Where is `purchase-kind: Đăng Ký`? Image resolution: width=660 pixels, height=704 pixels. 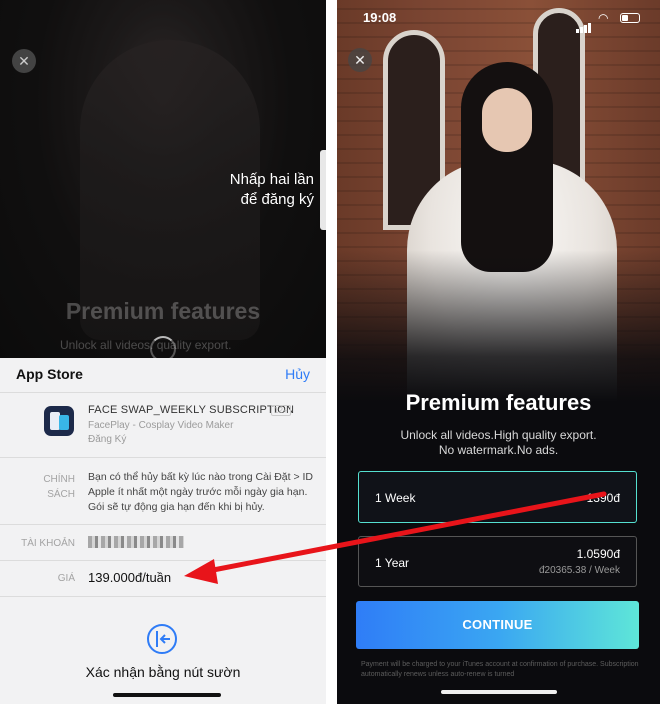
purchase-kind: Đăng Ký is located at coordinates (107, 439).